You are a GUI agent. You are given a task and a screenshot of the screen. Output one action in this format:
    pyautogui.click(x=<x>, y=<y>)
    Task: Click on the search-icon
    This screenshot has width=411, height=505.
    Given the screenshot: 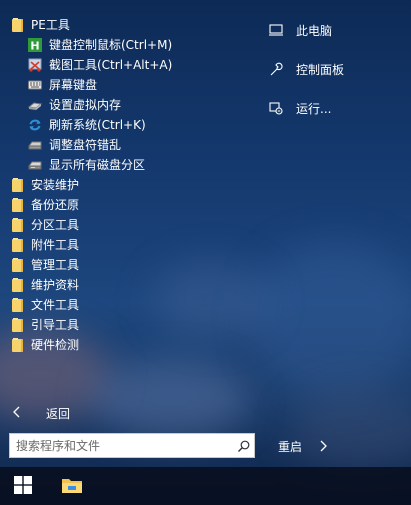 What is the action you would take?
    pyautogui.click(x=244, y=446)
    